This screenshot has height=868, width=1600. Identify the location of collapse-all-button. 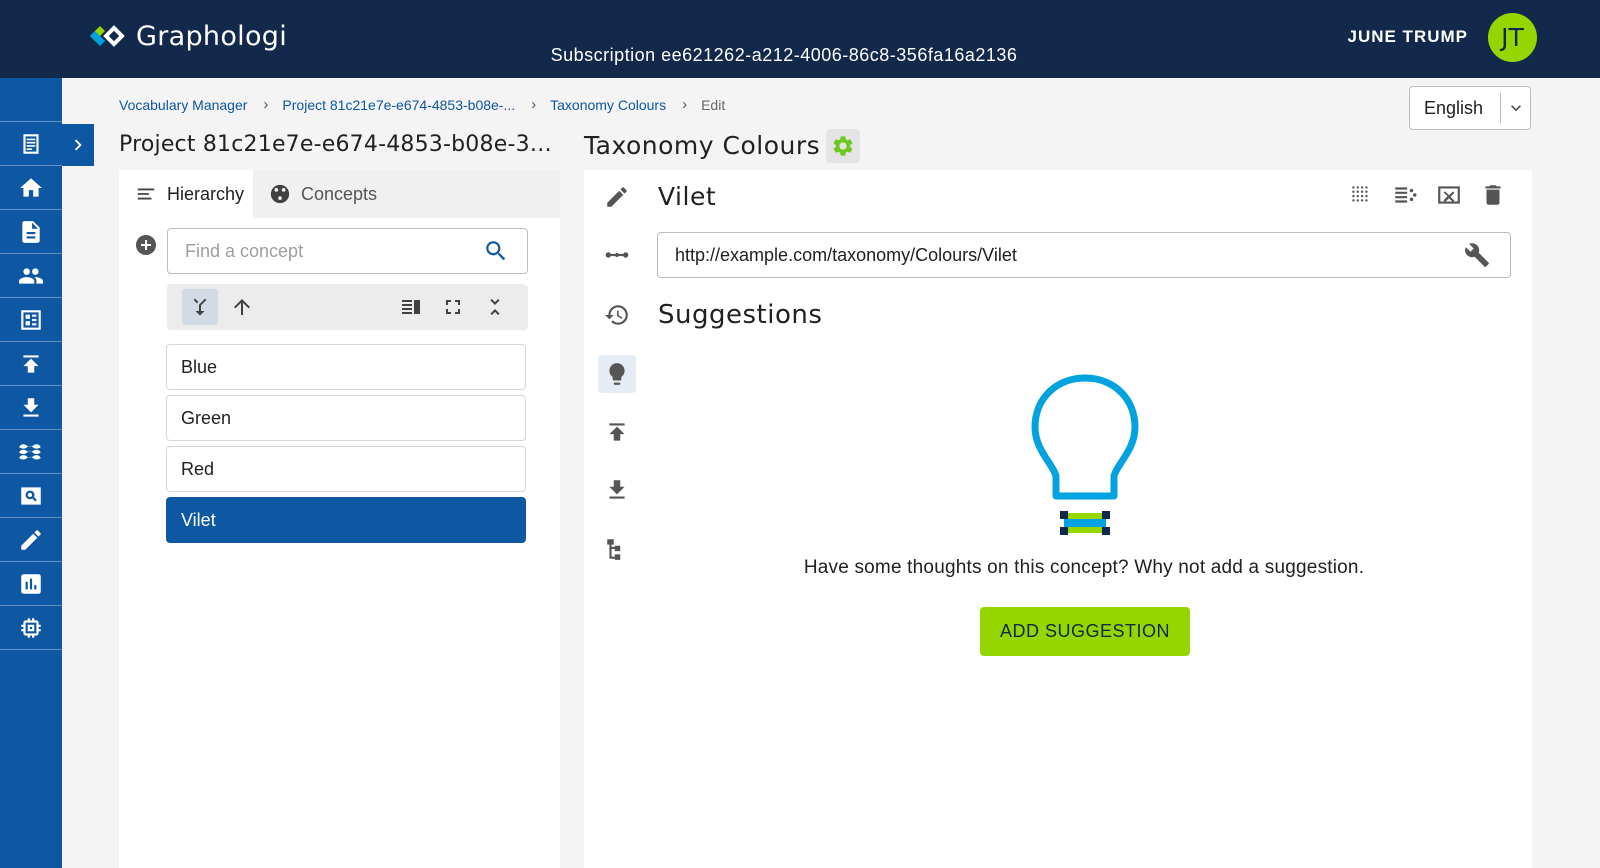
(495, 307).